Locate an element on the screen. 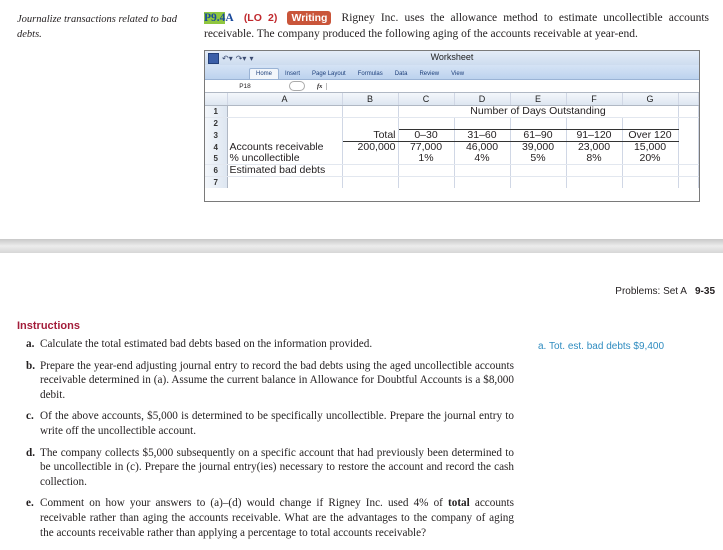 Image resolution: width=723 pixels, height=550 pixels. worksheet-titlebar: ↶▾ ↷▾ ▾ Worksheet is located at coordinates (452, 58).